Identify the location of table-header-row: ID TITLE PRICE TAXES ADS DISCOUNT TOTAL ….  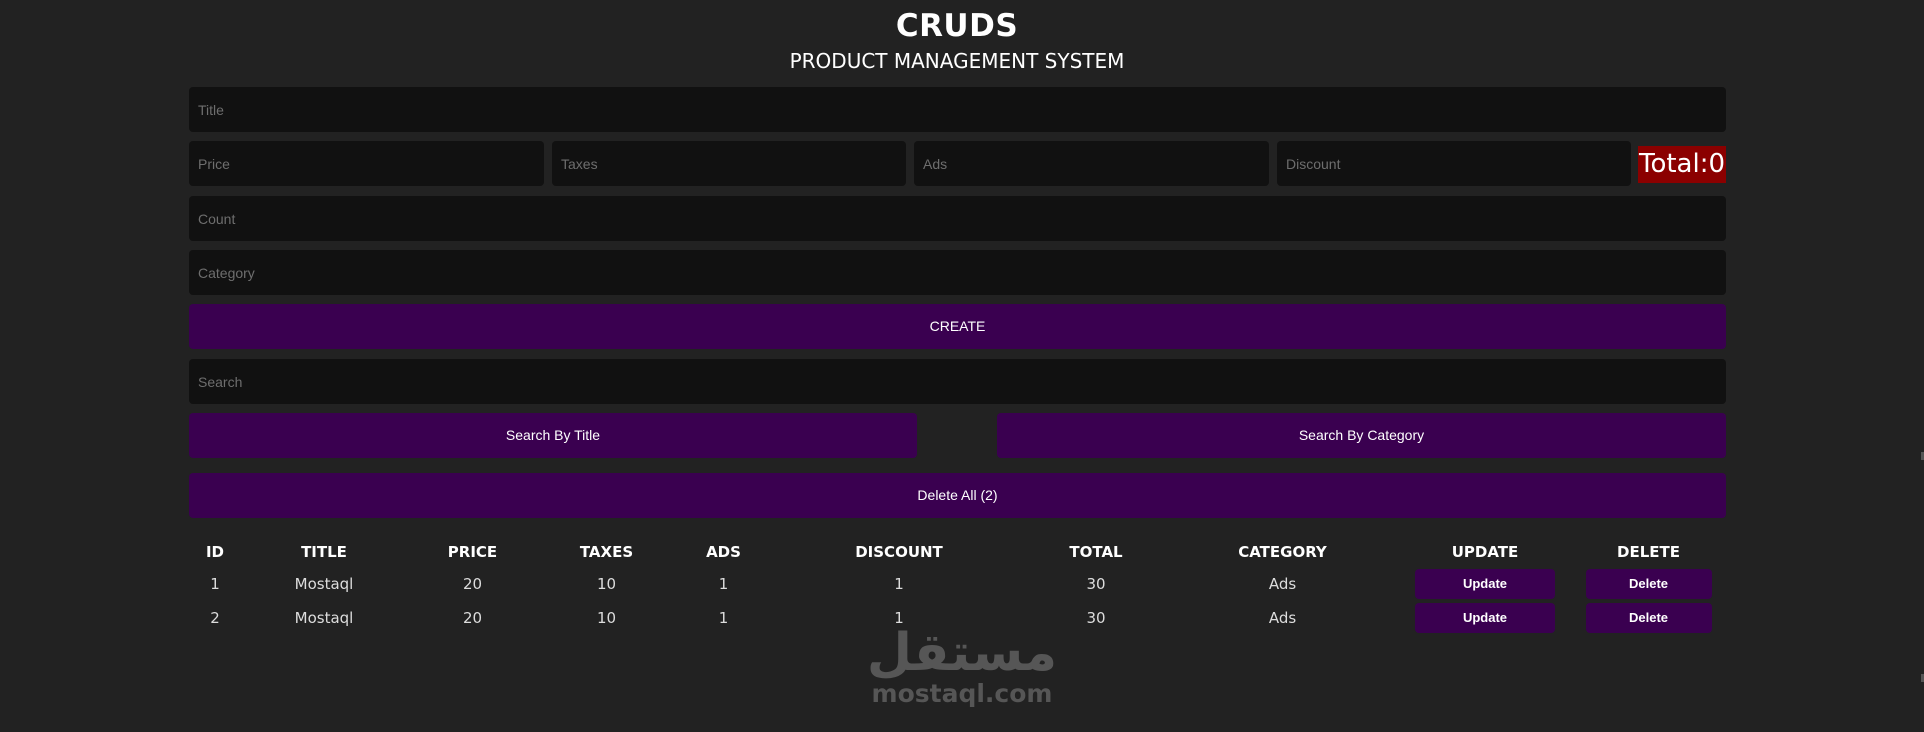
(957, 552).